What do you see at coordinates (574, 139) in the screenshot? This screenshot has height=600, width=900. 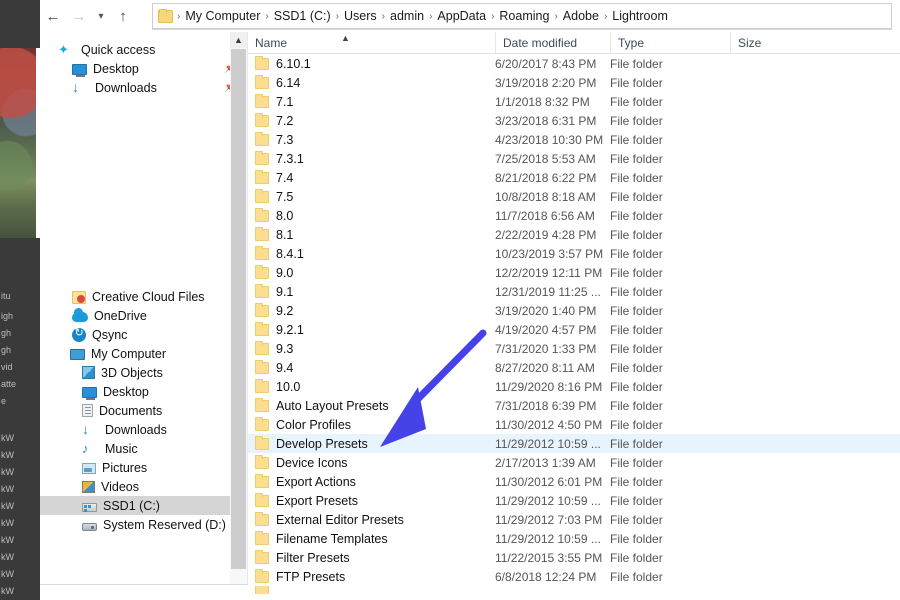 I see `table-row: 7.3 4/23/2018 10:30 PM File folder` at bounding box center [574, 139].